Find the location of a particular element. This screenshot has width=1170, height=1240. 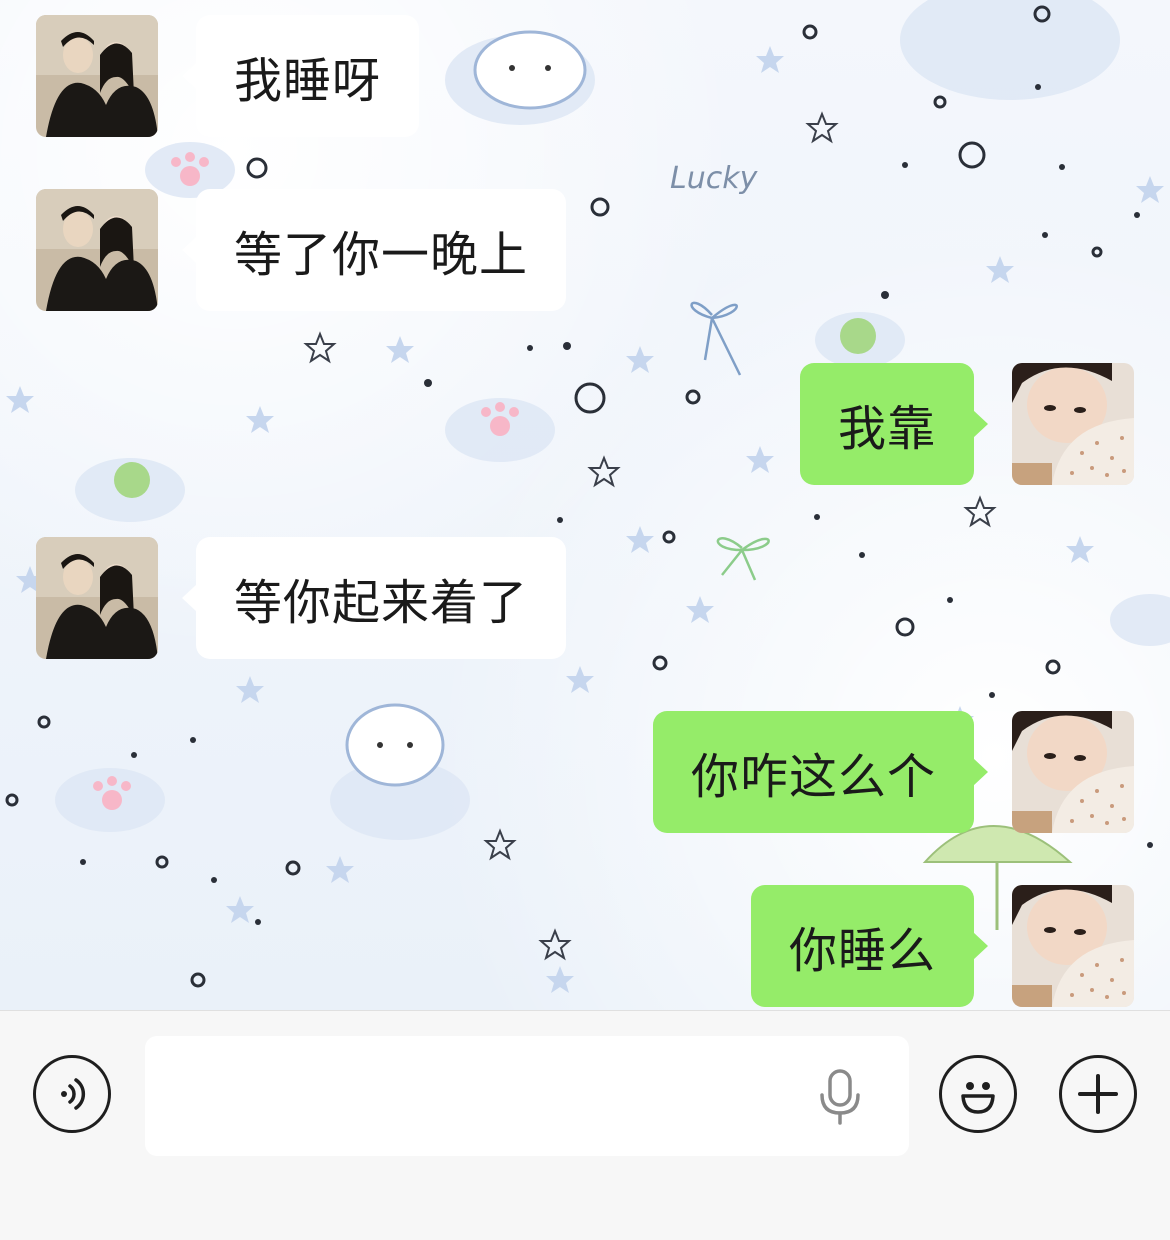

message-row-incoming: 等了你一晚上 is located at coordinates (301, 250).